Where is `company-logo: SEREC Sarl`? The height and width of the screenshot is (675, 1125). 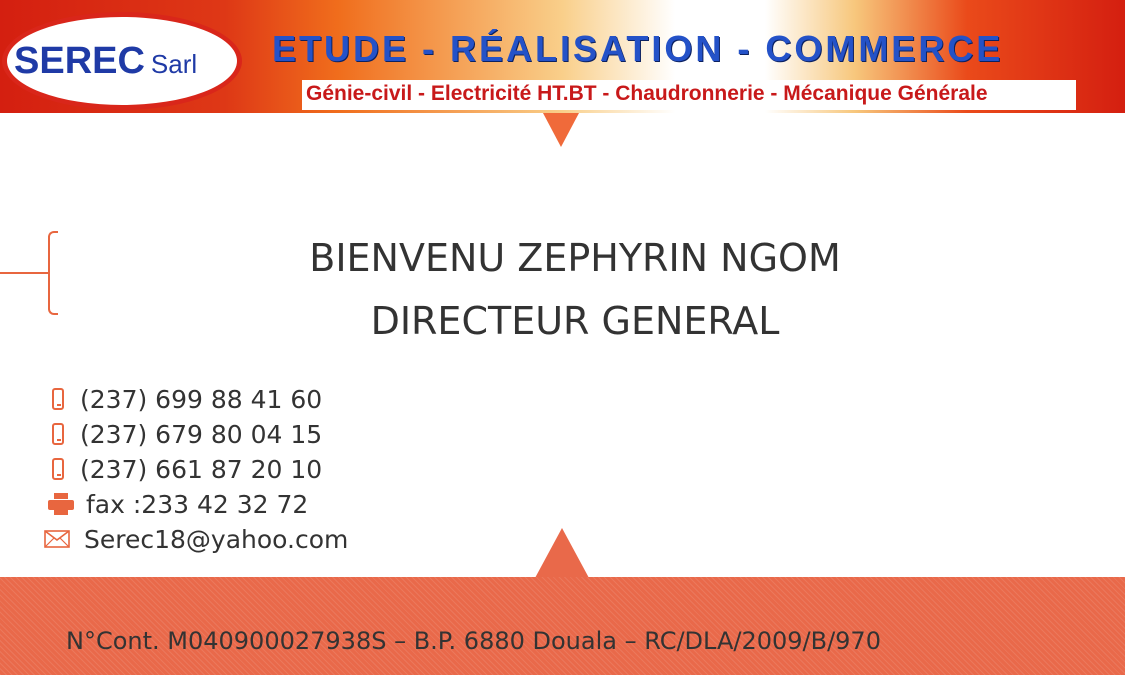
company-logo: SEREC Sarl is located at coordinates (105, 61).